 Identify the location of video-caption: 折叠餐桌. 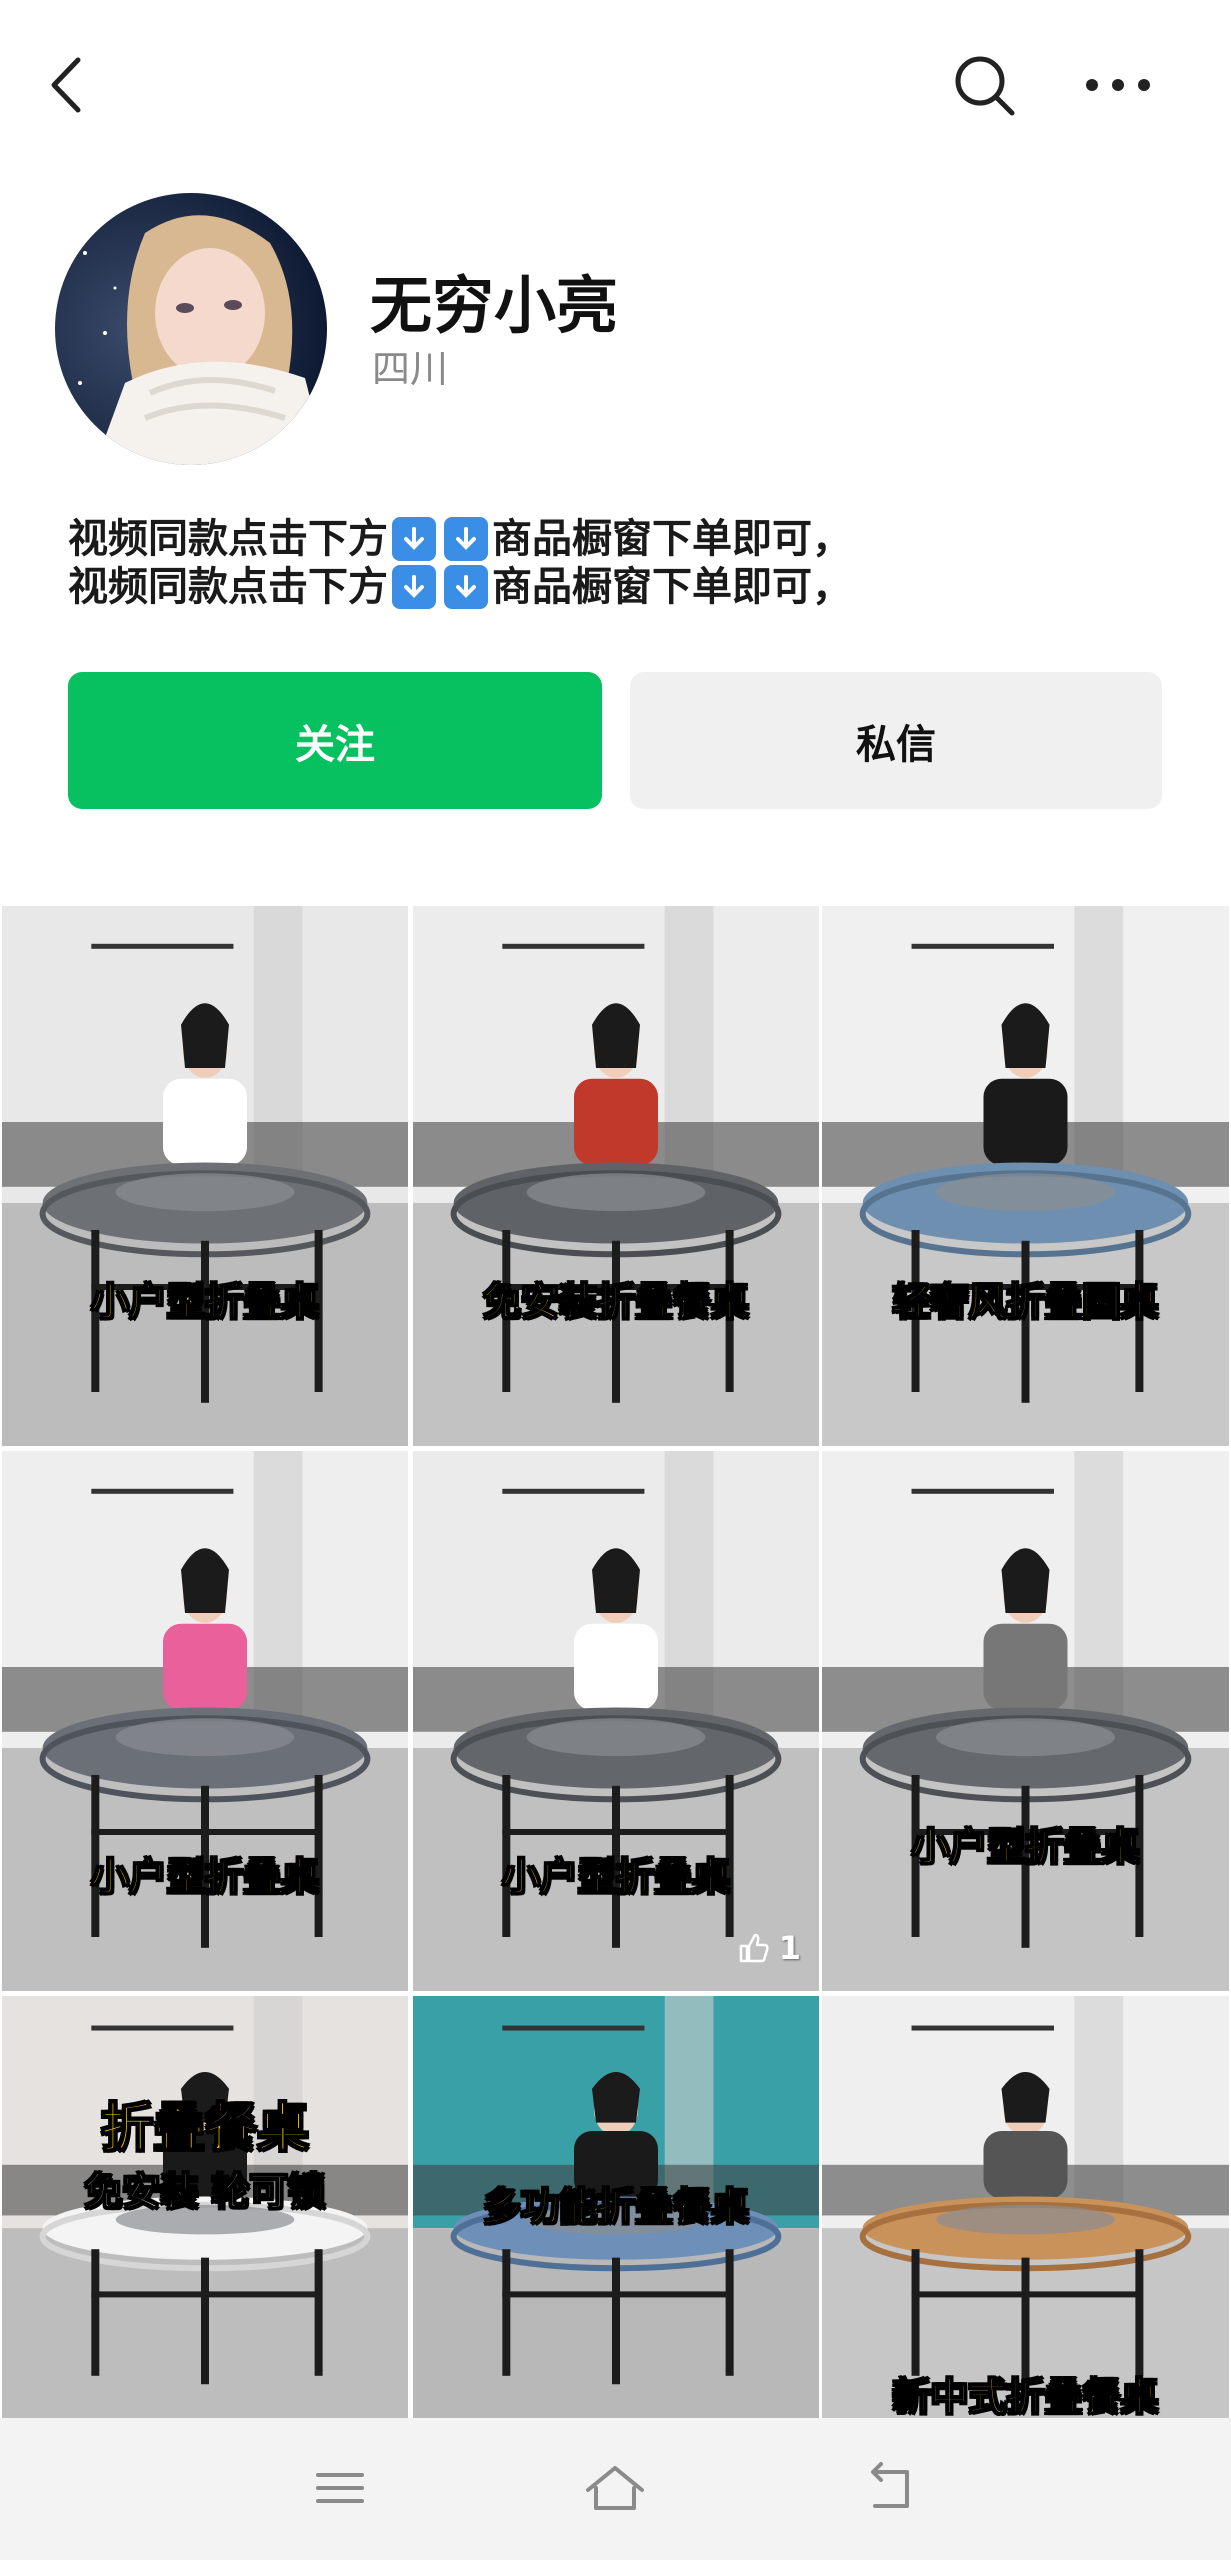
(205, 2129).